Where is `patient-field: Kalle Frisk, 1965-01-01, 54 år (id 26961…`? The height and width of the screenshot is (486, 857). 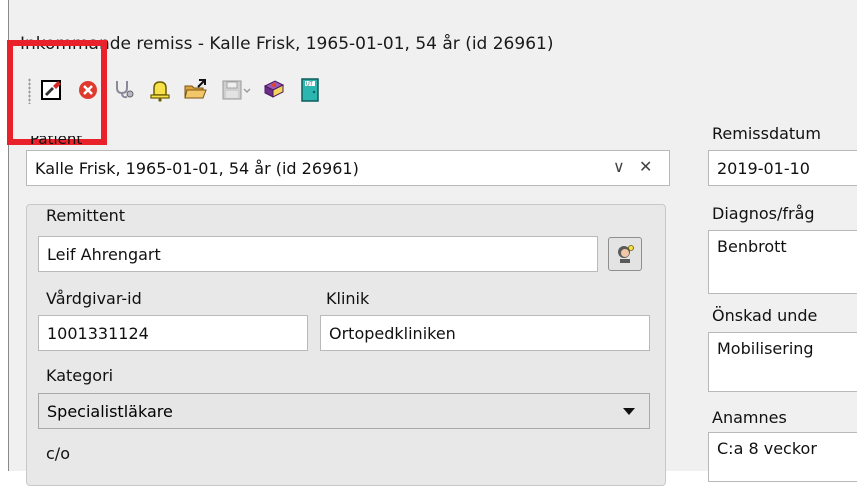 patient-field: Kalle Frisk, 1965-01-01, 54 år (id 26961… is located at coordinates (348, 168).